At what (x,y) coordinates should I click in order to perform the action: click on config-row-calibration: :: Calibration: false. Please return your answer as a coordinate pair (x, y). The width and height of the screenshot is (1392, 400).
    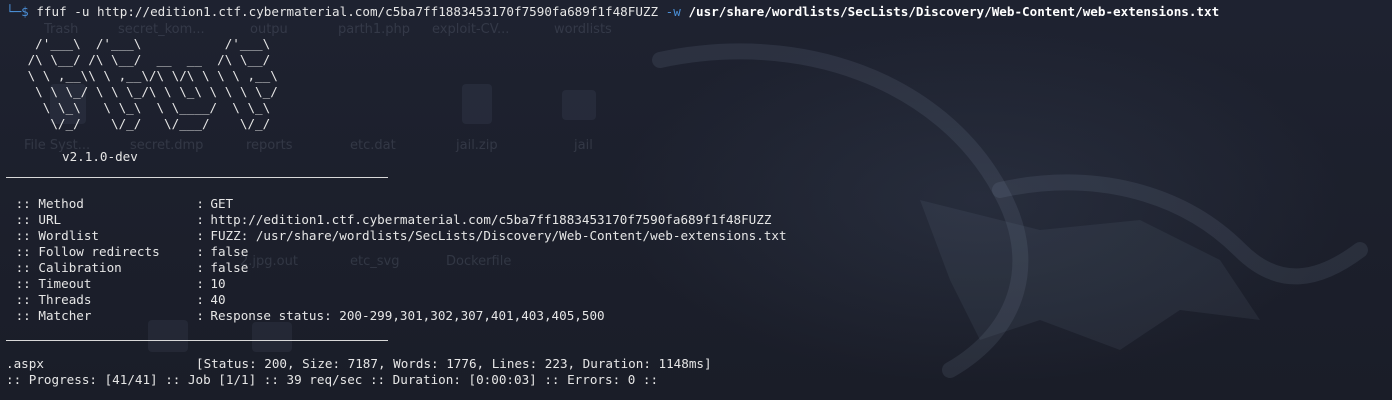
    Looking at the image, I should click on (132, 267).